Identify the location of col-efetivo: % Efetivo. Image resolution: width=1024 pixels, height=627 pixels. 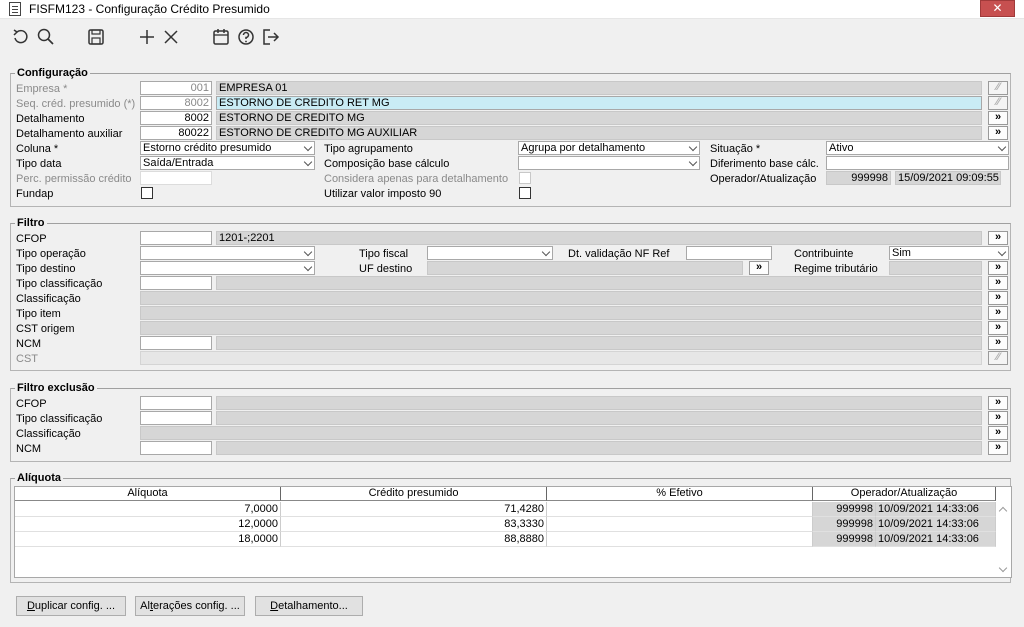
(680, 494).